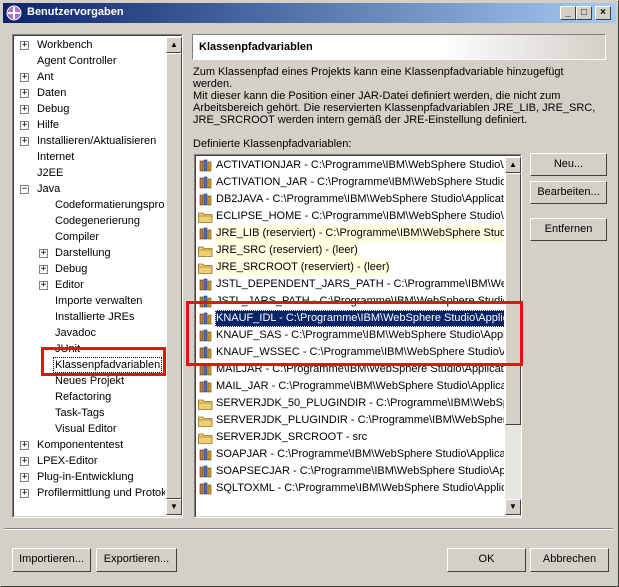 This screenshot has height=587, width=619. Describe the element at coordinates (309, 13) in the screenshot. I see `title-bar: Benutzervorgaben _ □ ×` at that location.